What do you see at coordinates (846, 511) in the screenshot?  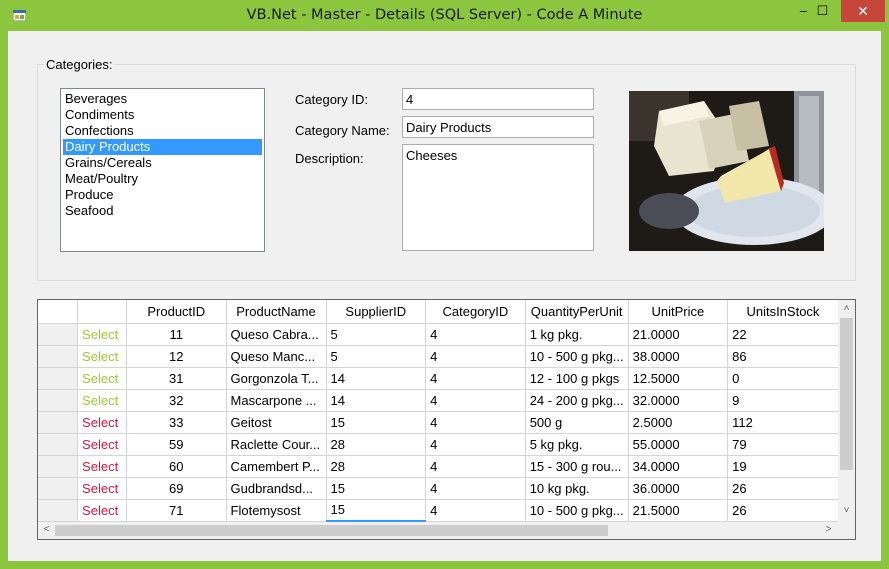 I see `scroll-down-icon: ˅` at bounding box center [846, 511].